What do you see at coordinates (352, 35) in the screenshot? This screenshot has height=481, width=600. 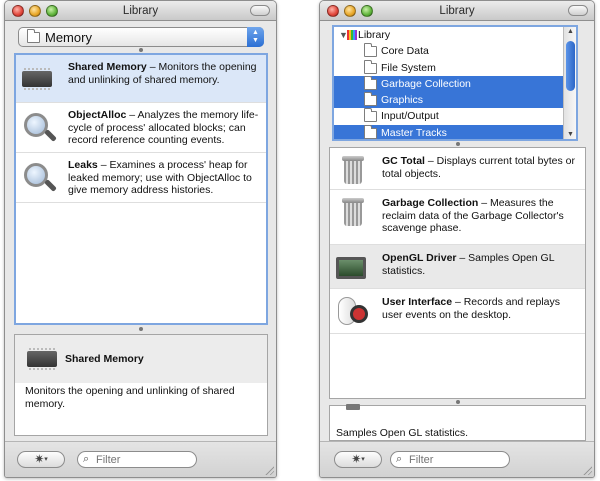 I see `library-icon` at bounding box center [352, 35].